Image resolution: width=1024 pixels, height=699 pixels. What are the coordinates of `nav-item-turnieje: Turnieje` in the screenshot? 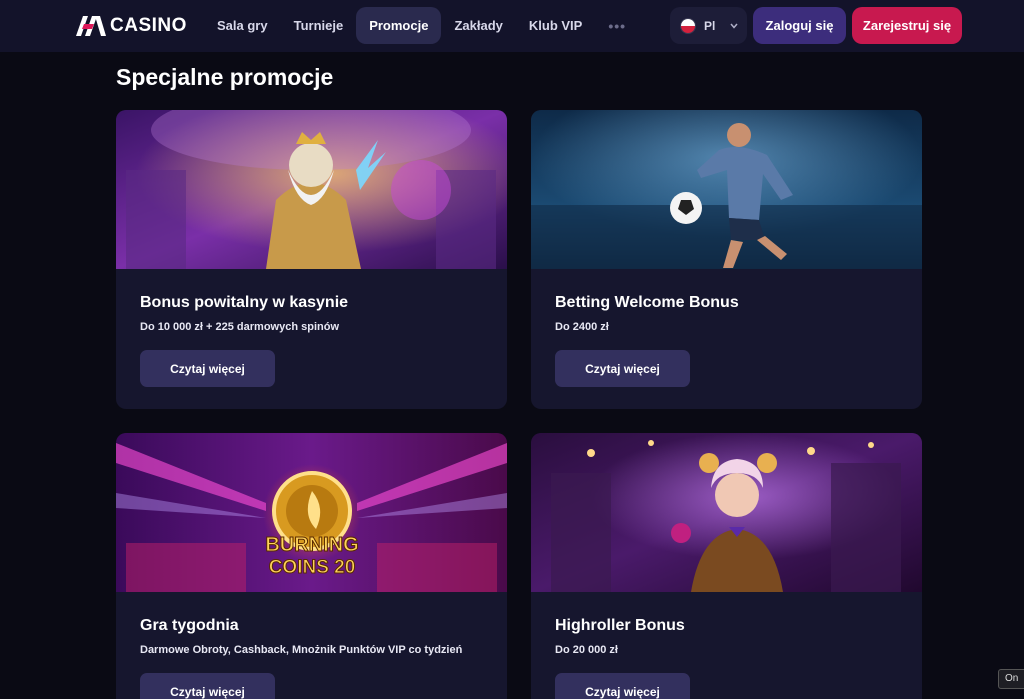 It's located at (319, 25).